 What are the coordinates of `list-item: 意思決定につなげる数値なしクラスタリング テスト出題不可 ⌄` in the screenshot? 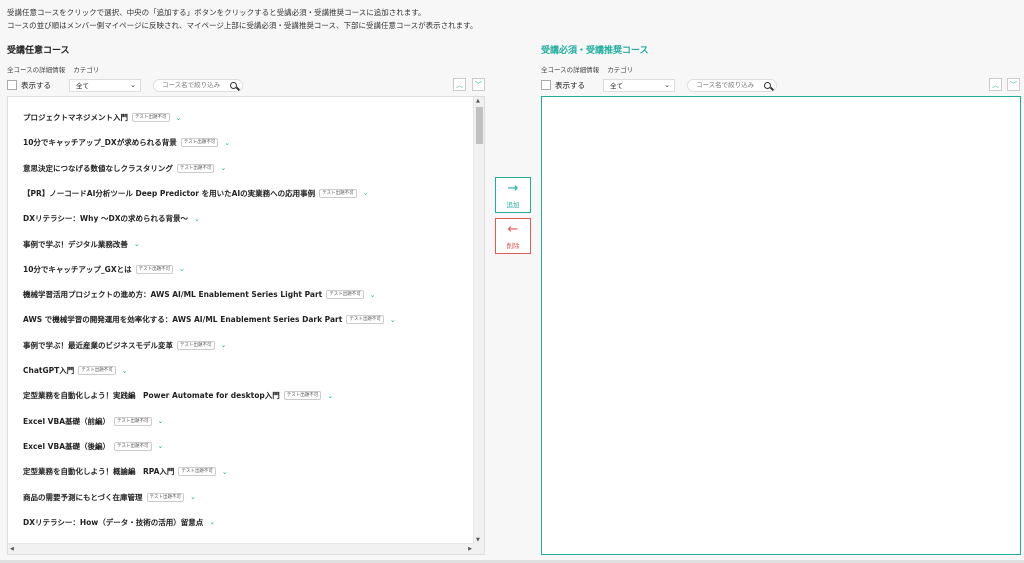 It's located at (124, 168).